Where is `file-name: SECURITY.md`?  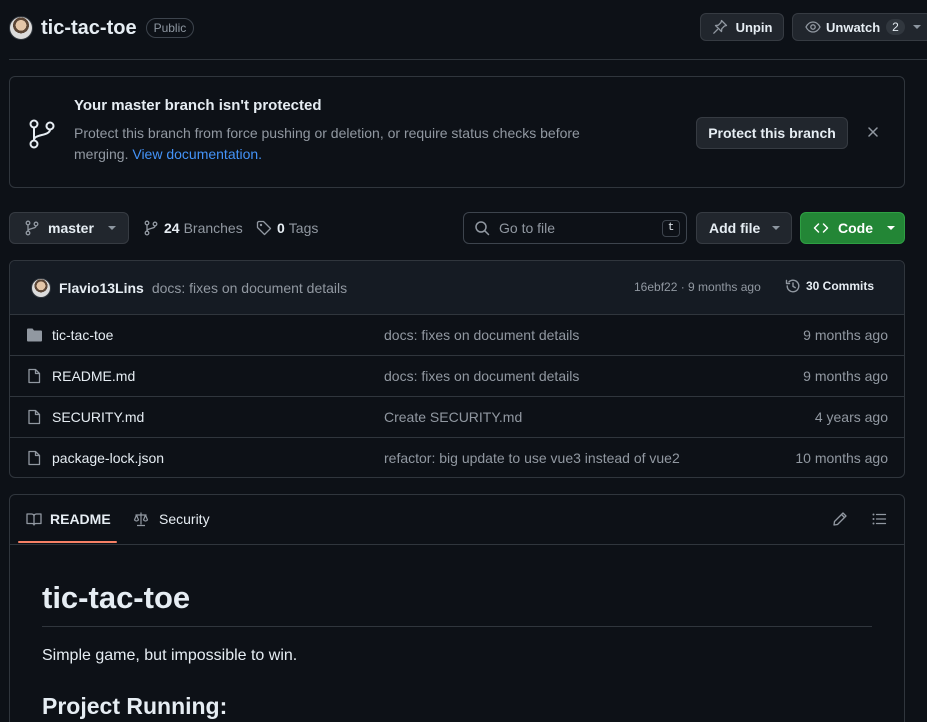
file-name: SECURITY.md is located at coordinates (98, 417).